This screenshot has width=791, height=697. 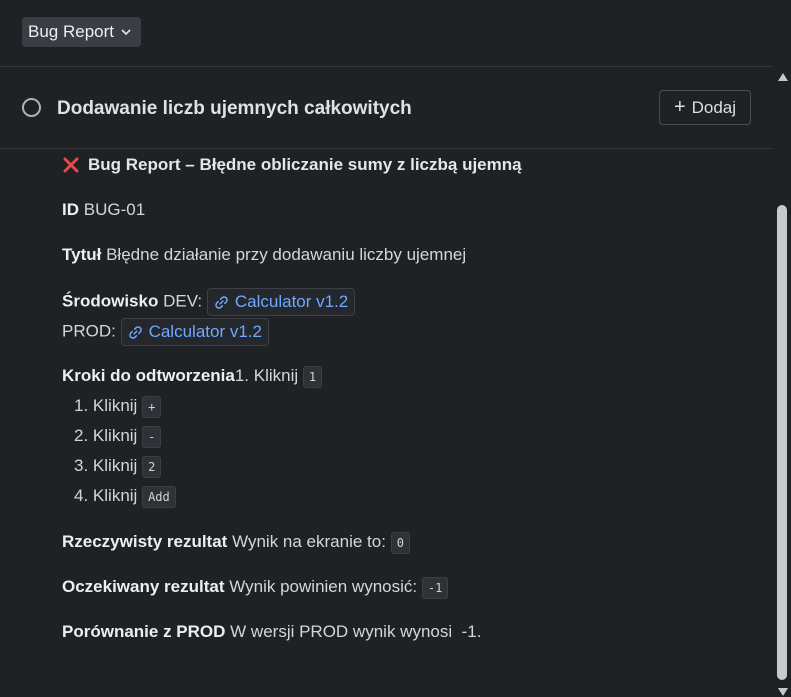 I want to click on id-value: BUG-01, so click(x=114, y=209).